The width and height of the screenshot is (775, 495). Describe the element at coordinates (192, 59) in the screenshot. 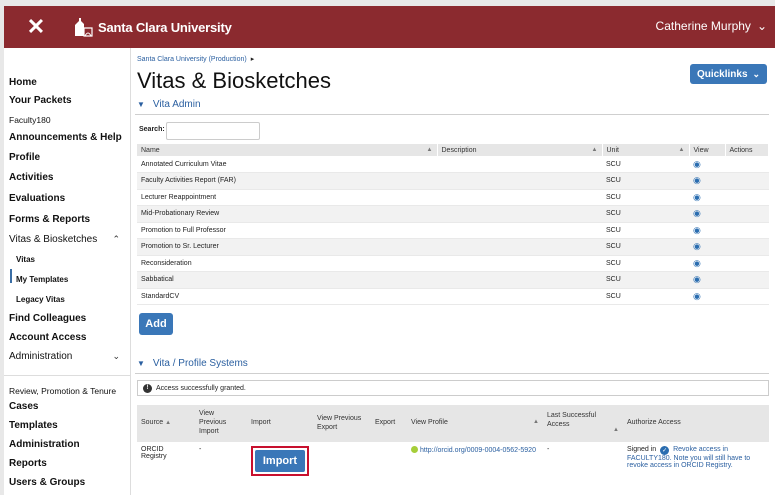

I see `breadcrumb-link: Santa Clara University (Production)` at that location.